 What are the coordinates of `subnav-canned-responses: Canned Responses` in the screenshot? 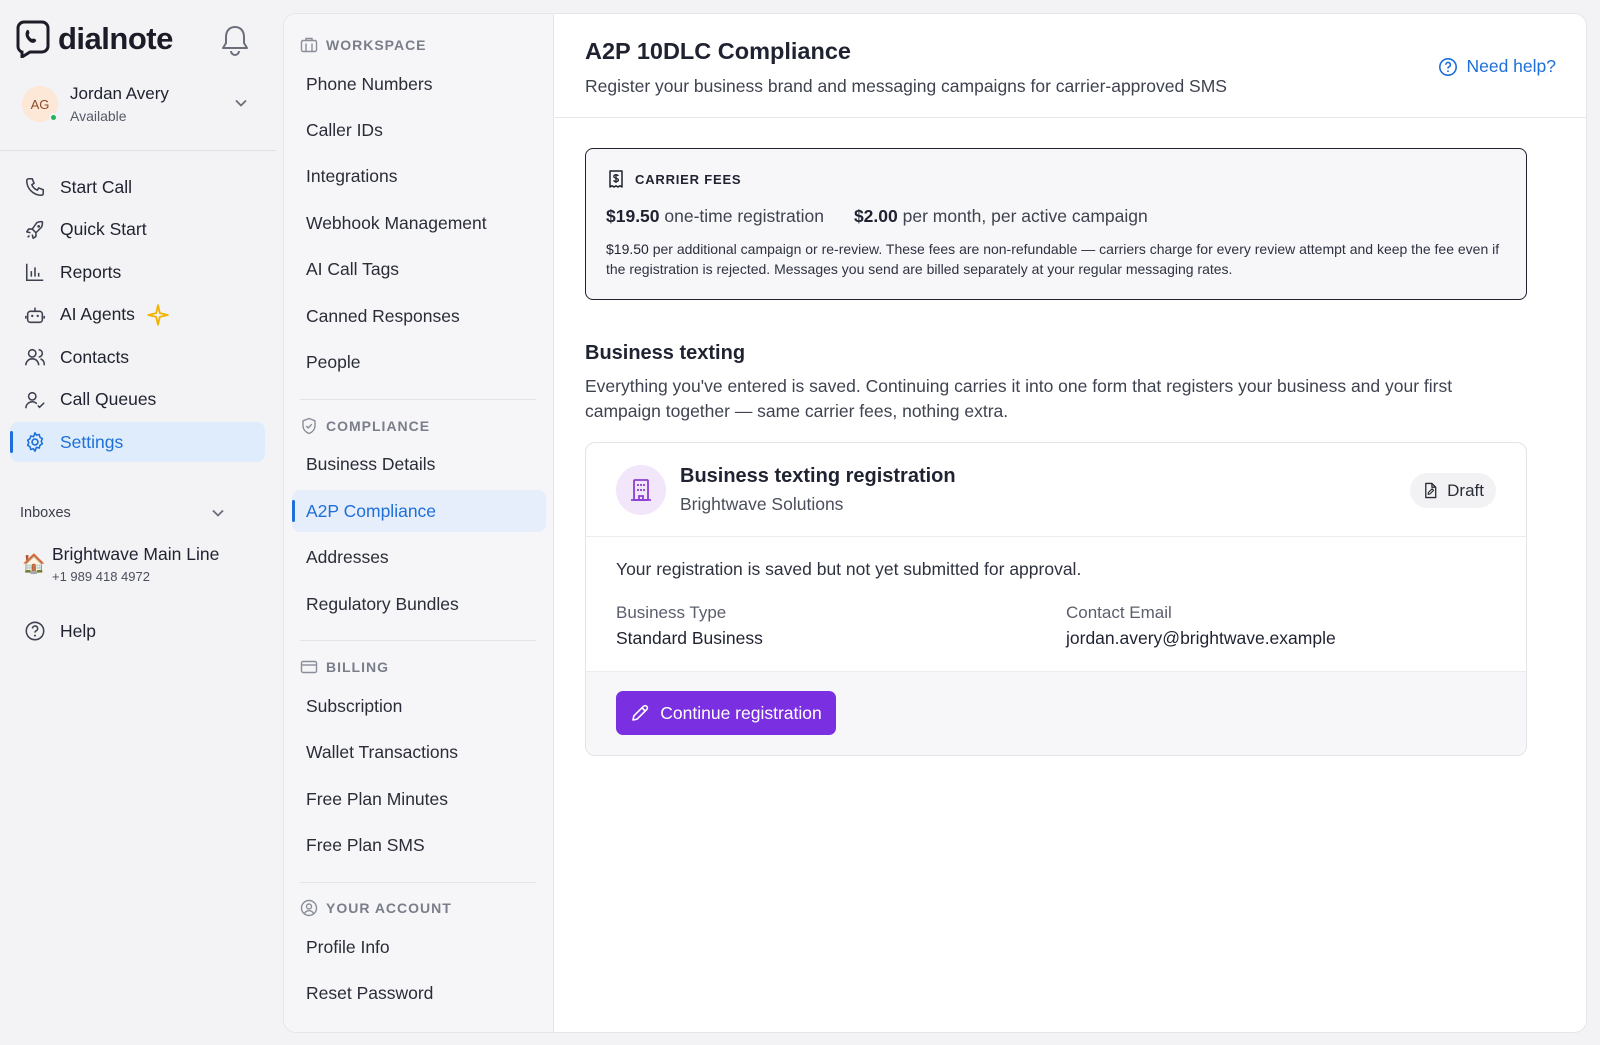 It's located at (419, 316).